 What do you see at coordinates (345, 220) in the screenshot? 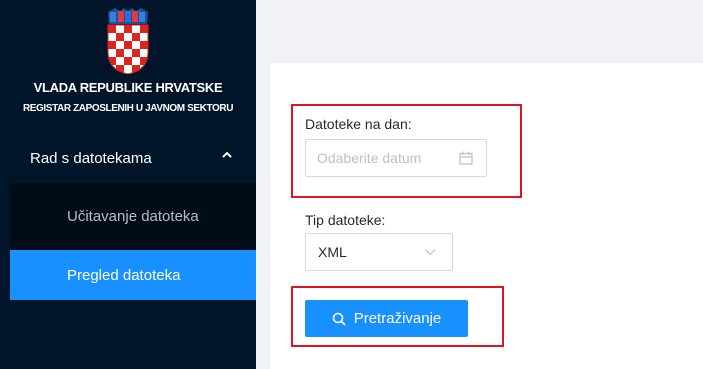
I see `file-type-label: Tip datoteke:` at bounding box center [345, 220].